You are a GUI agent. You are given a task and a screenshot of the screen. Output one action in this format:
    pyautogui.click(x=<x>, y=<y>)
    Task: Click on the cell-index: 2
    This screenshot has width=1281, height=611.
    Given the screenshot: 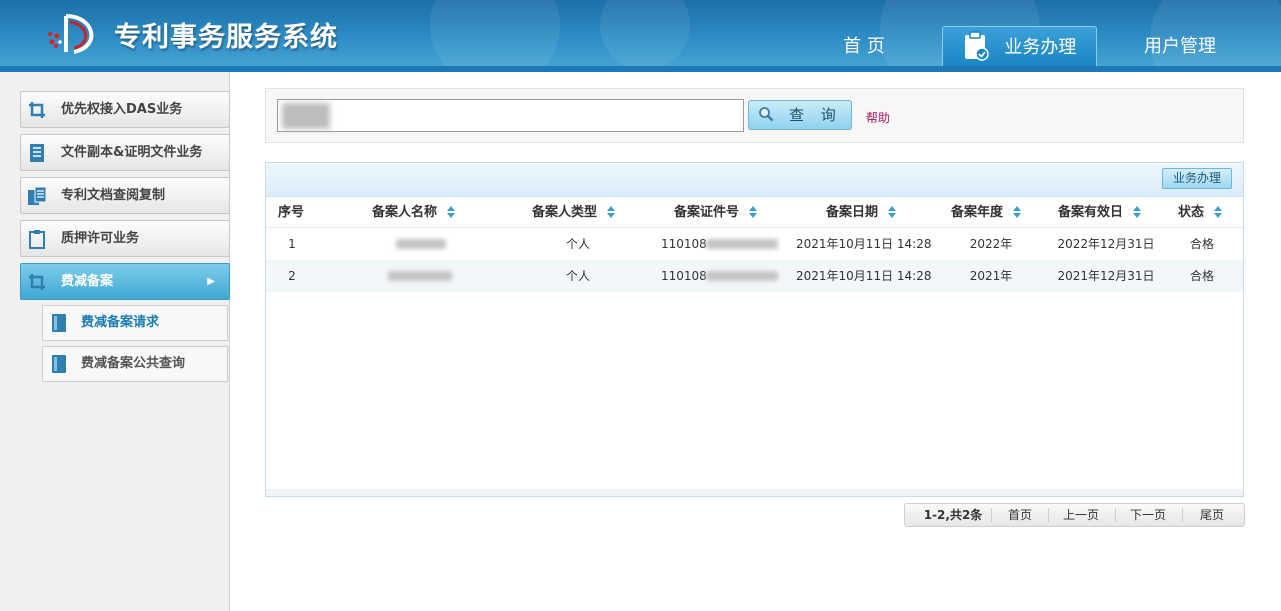 What is the action you would take?
    pyautogui.click(x=292, y=276)
    